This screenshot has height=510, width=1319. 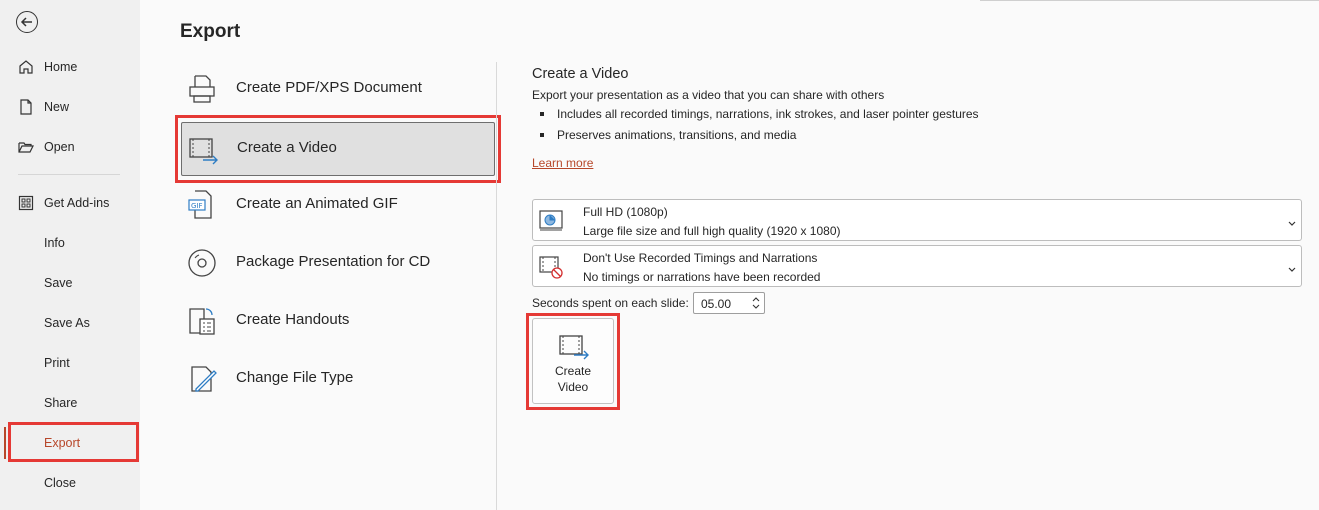 I want to click on quality-title: Full HD (1080p), so click(x=625, y=212).